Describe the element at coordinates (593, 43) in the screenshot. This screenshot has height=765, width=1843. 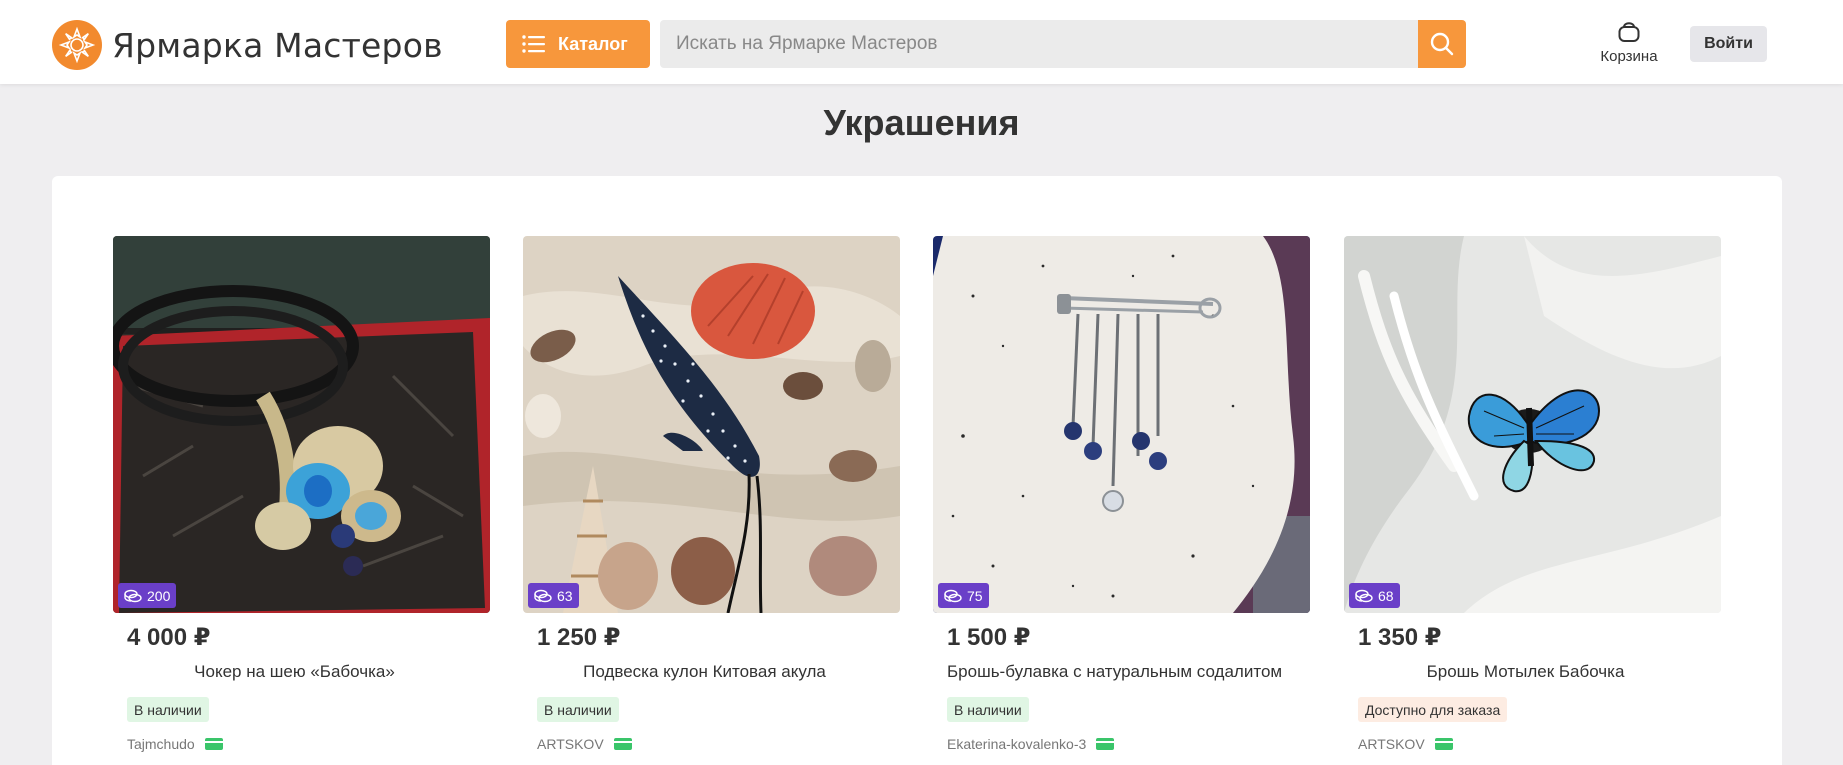
I see `catalog-label: Каталог` at that location.